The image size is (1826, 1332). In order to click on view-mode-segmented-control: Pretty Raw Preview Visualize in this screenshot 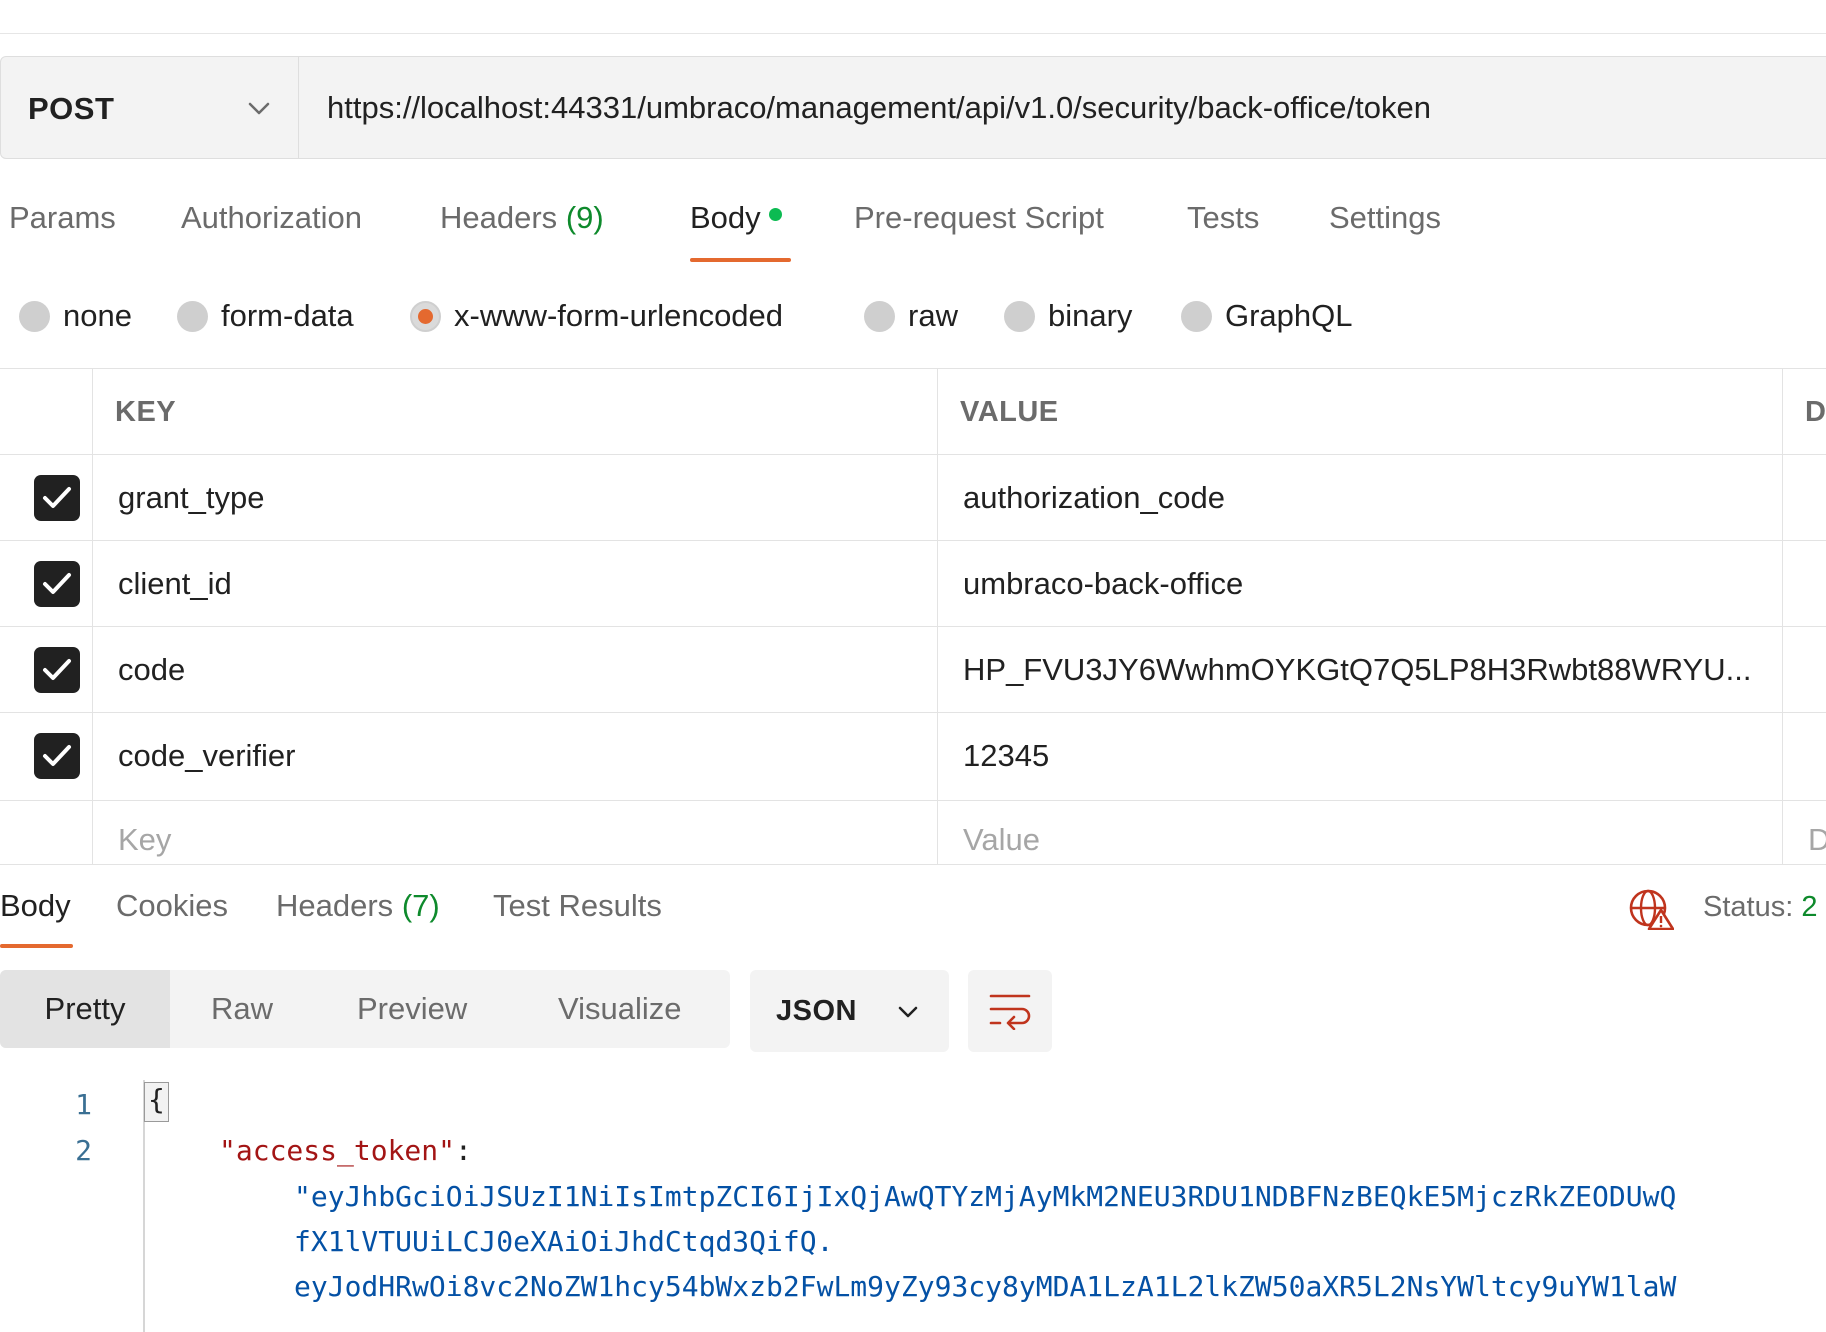, I will do `click(365, 1009)`.